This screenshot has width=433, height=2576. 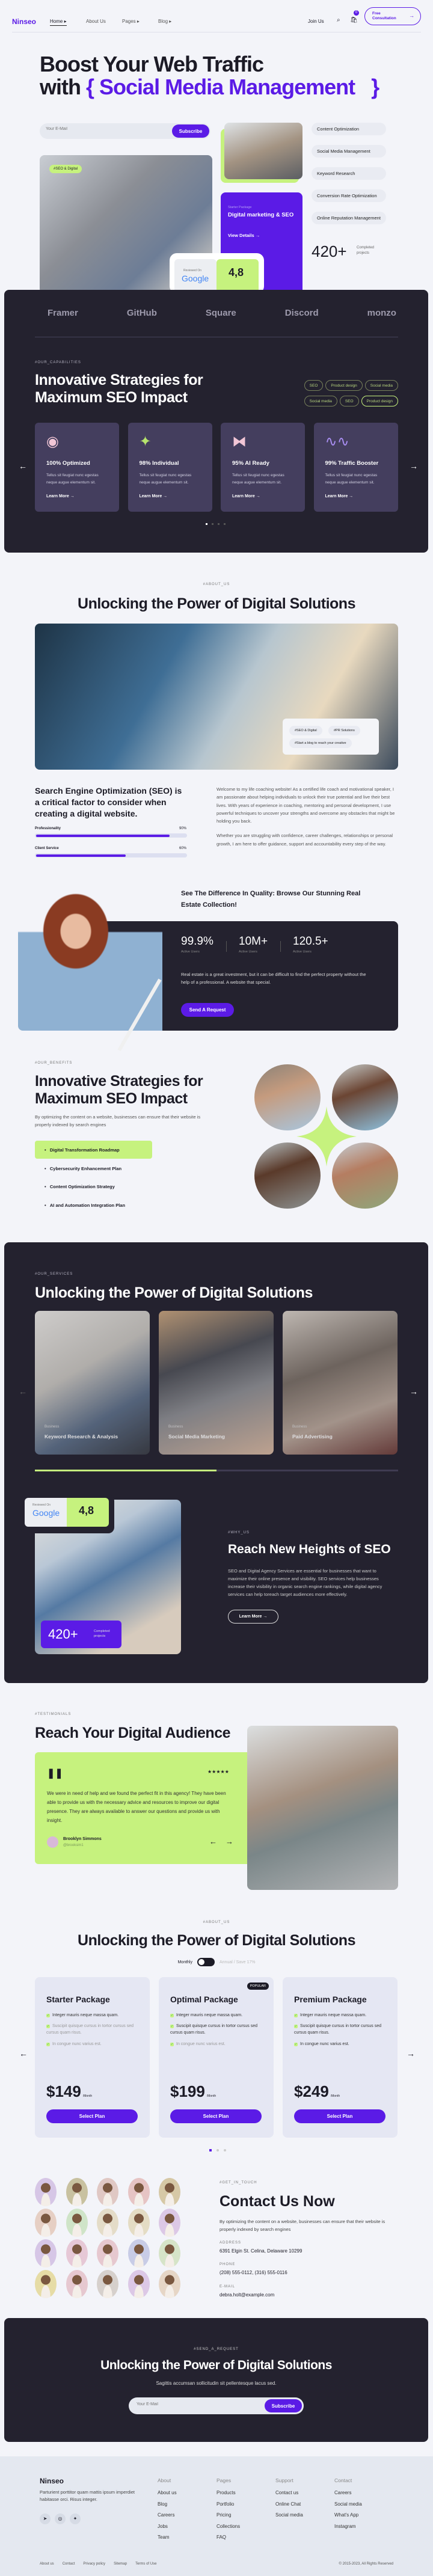 I want to click on footer-link: Jobs, so click(x=167, y=2526).